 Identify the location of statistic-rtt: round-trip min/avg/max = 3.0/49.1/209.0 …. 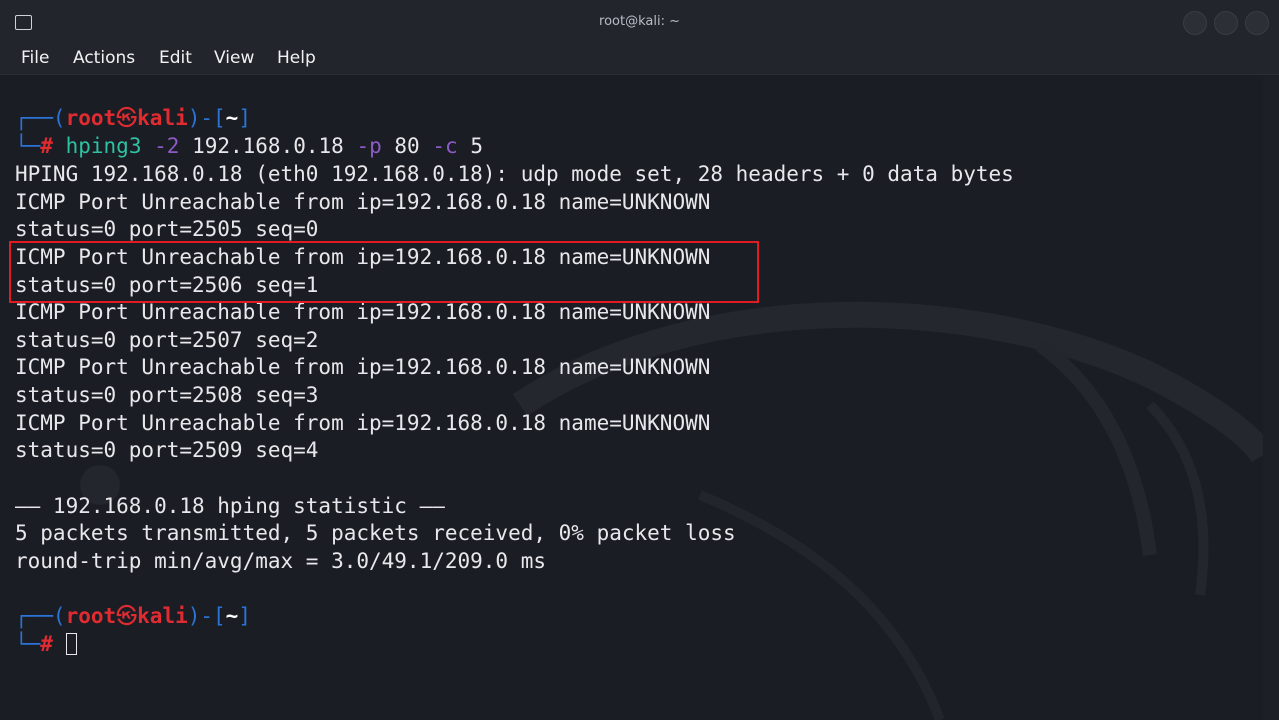
(281, 561).